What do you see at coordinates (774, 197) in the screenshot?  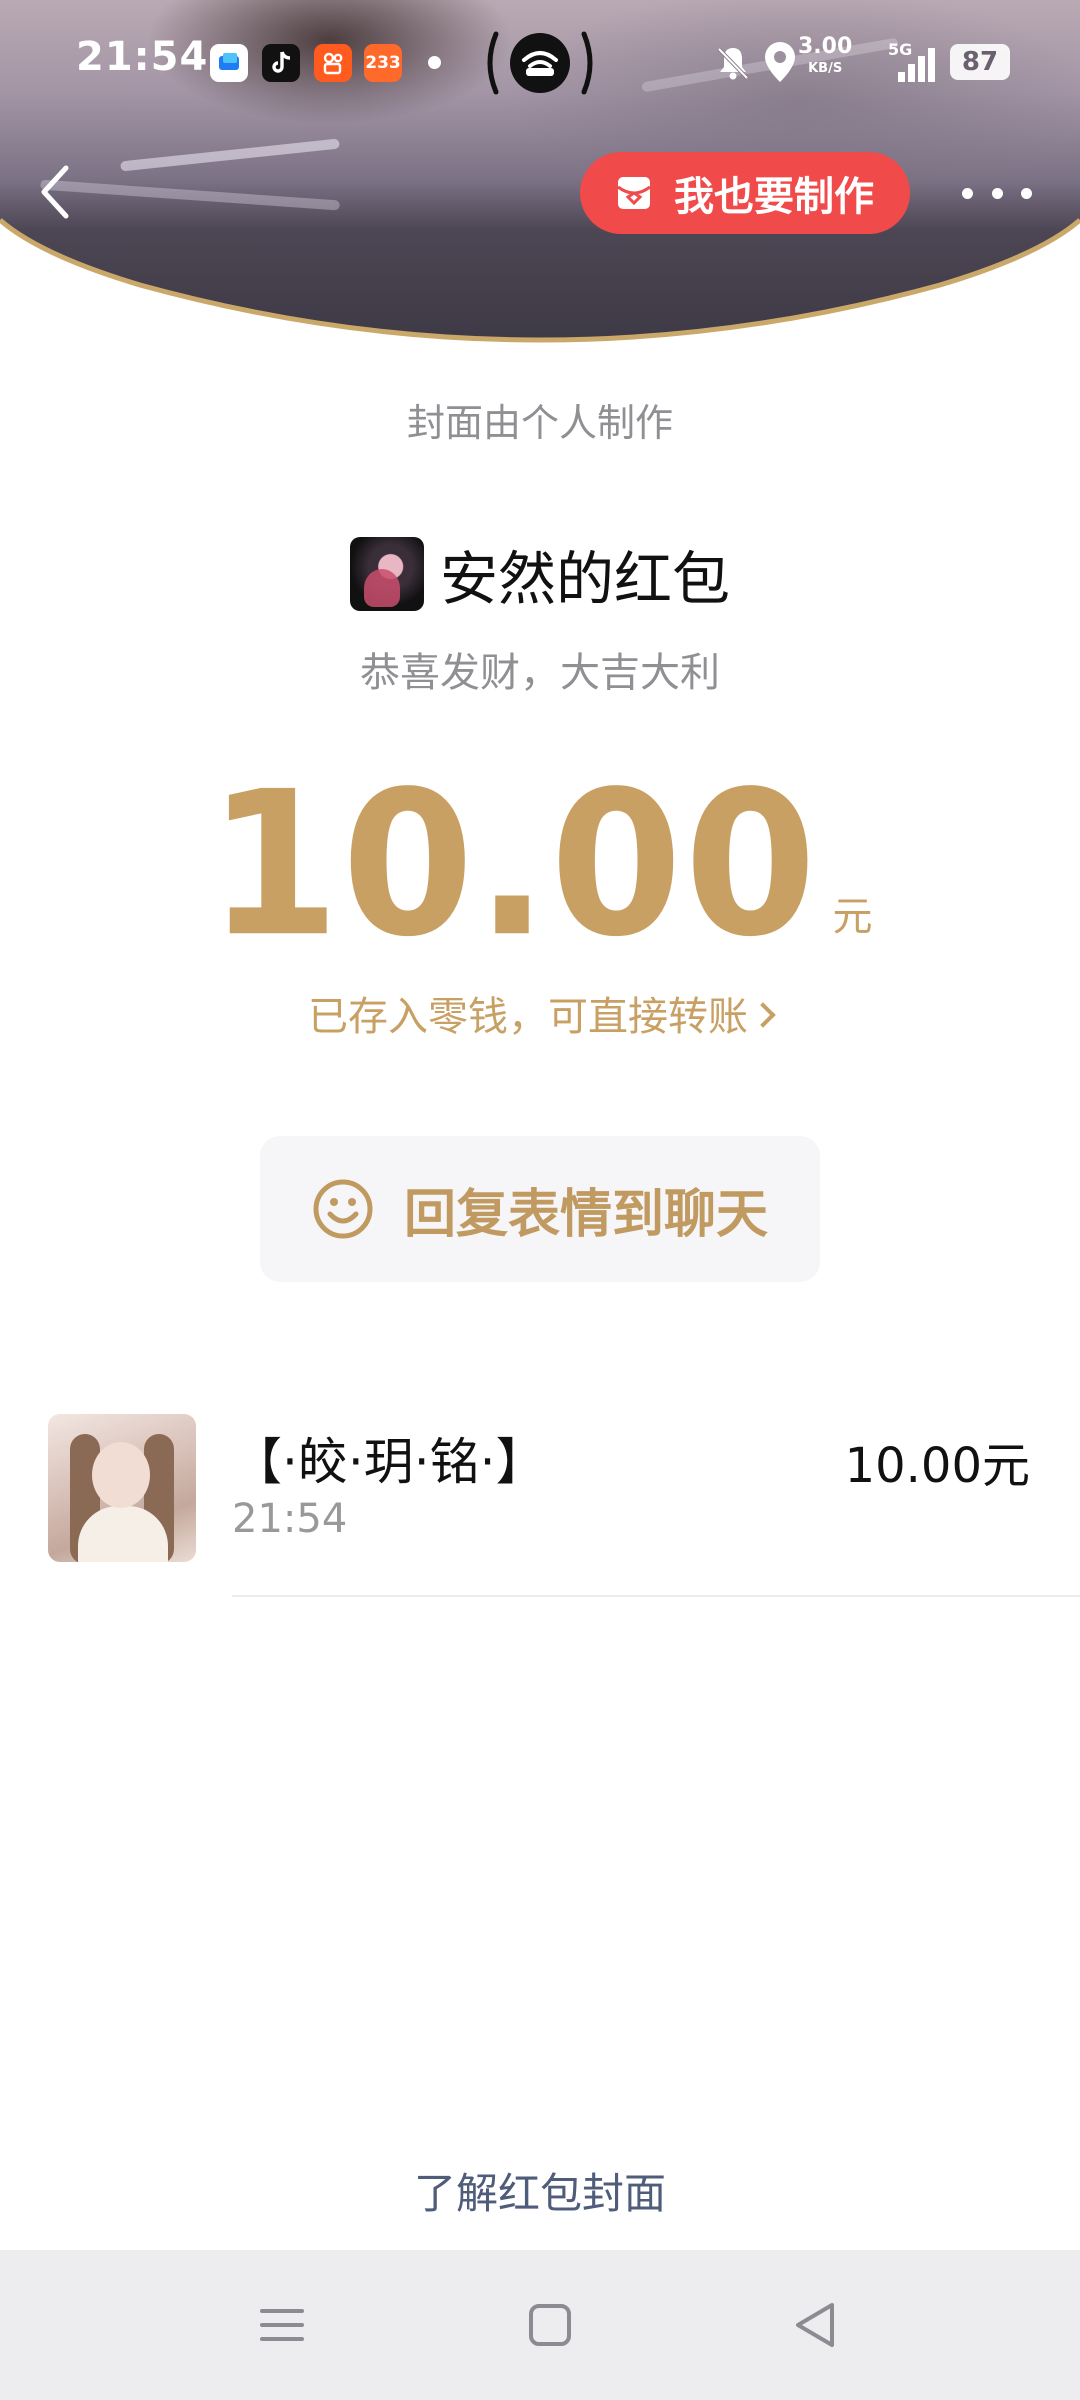 I see `make-cover-label: 我也要制作` at bounding box center [774, 197].